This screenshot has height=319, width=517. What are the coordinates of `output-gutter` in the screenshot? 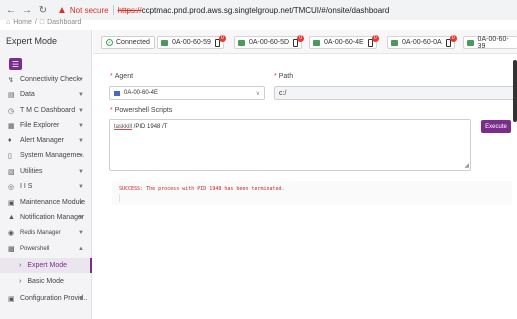 It's located at (119, 198).